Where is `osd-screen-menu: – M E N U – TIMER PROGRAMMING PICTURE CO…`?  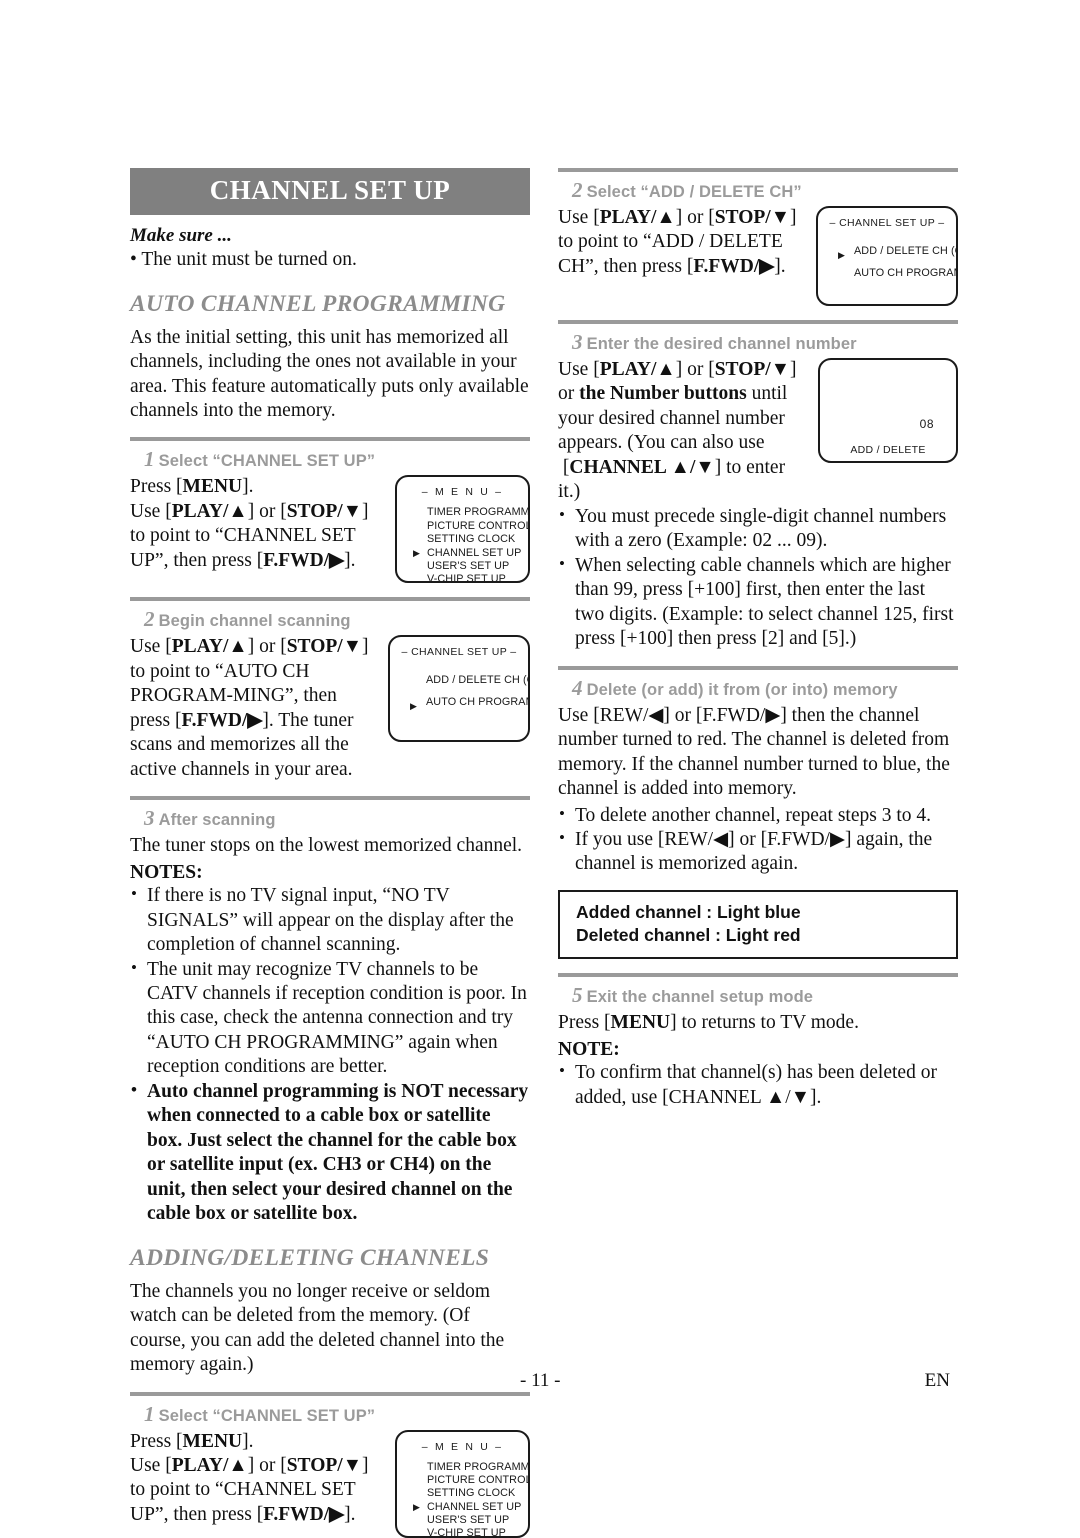 osd-screen-menu: – M E N U – TIMER PROGRAMMING PICTURE CO… is located at coordinates (462, 529).